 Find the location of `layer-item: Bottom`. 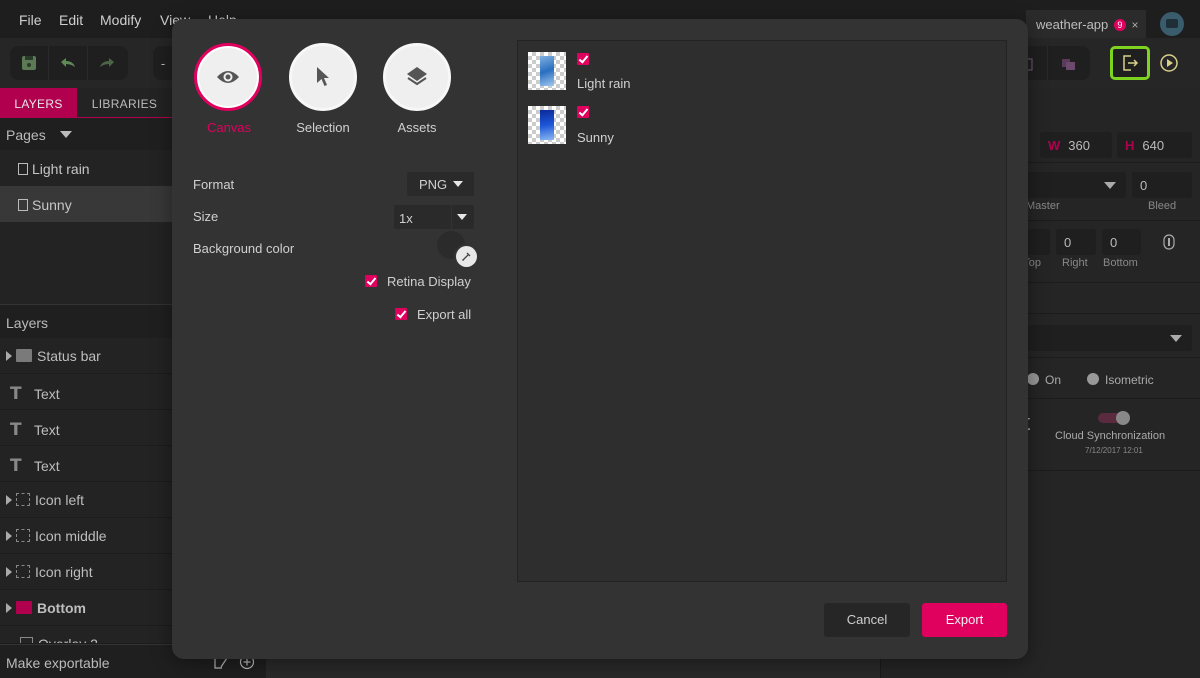

layer-item: Bottom is located at coordinates (86, 608).